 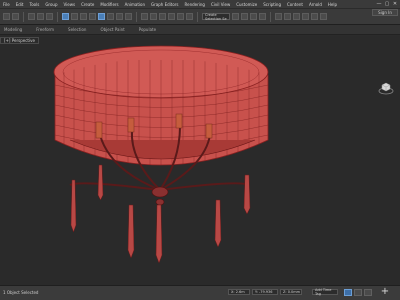 What do you see at coordinates (395, 4) in the screenshot?
I see `close-button: ✕` at bounding box center [395, 4].